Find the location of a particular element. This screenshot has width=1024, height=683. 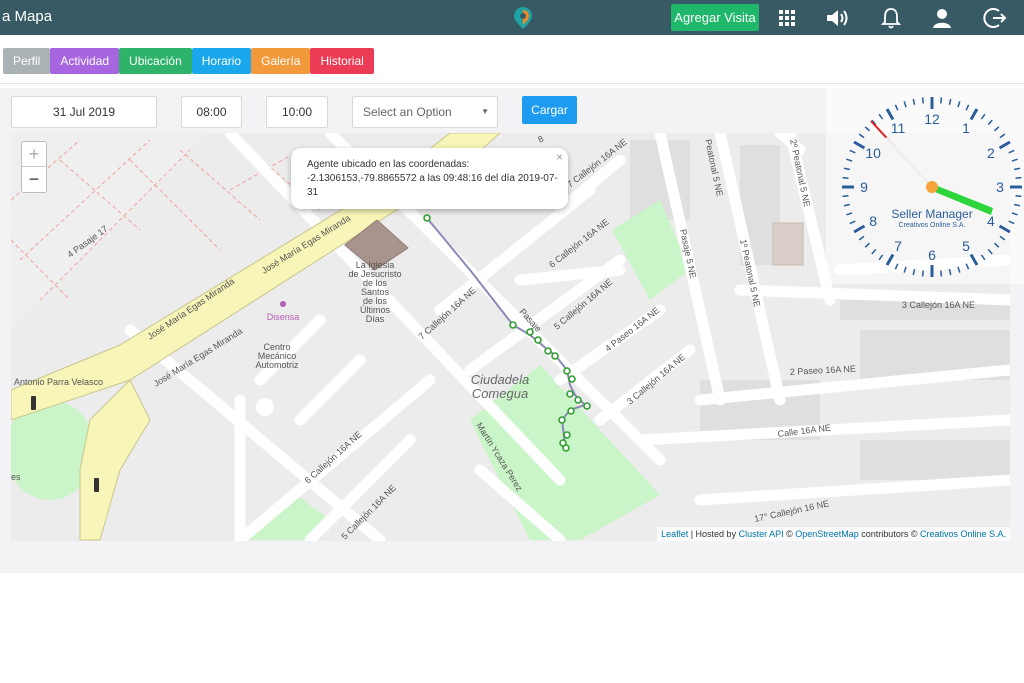

street-c3-2: 3 Callejón 16A NE is located at coordinates (938, 305).